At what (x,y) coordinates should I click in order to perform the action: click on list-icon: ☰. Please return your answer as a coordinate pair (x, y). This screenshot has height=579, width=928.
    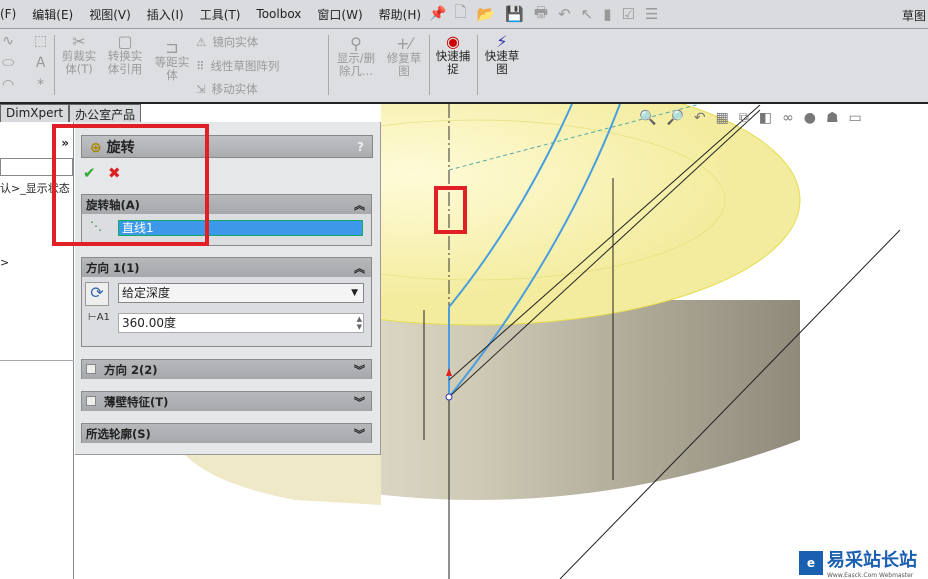
    Looking at the image, I should click on (651, 14).